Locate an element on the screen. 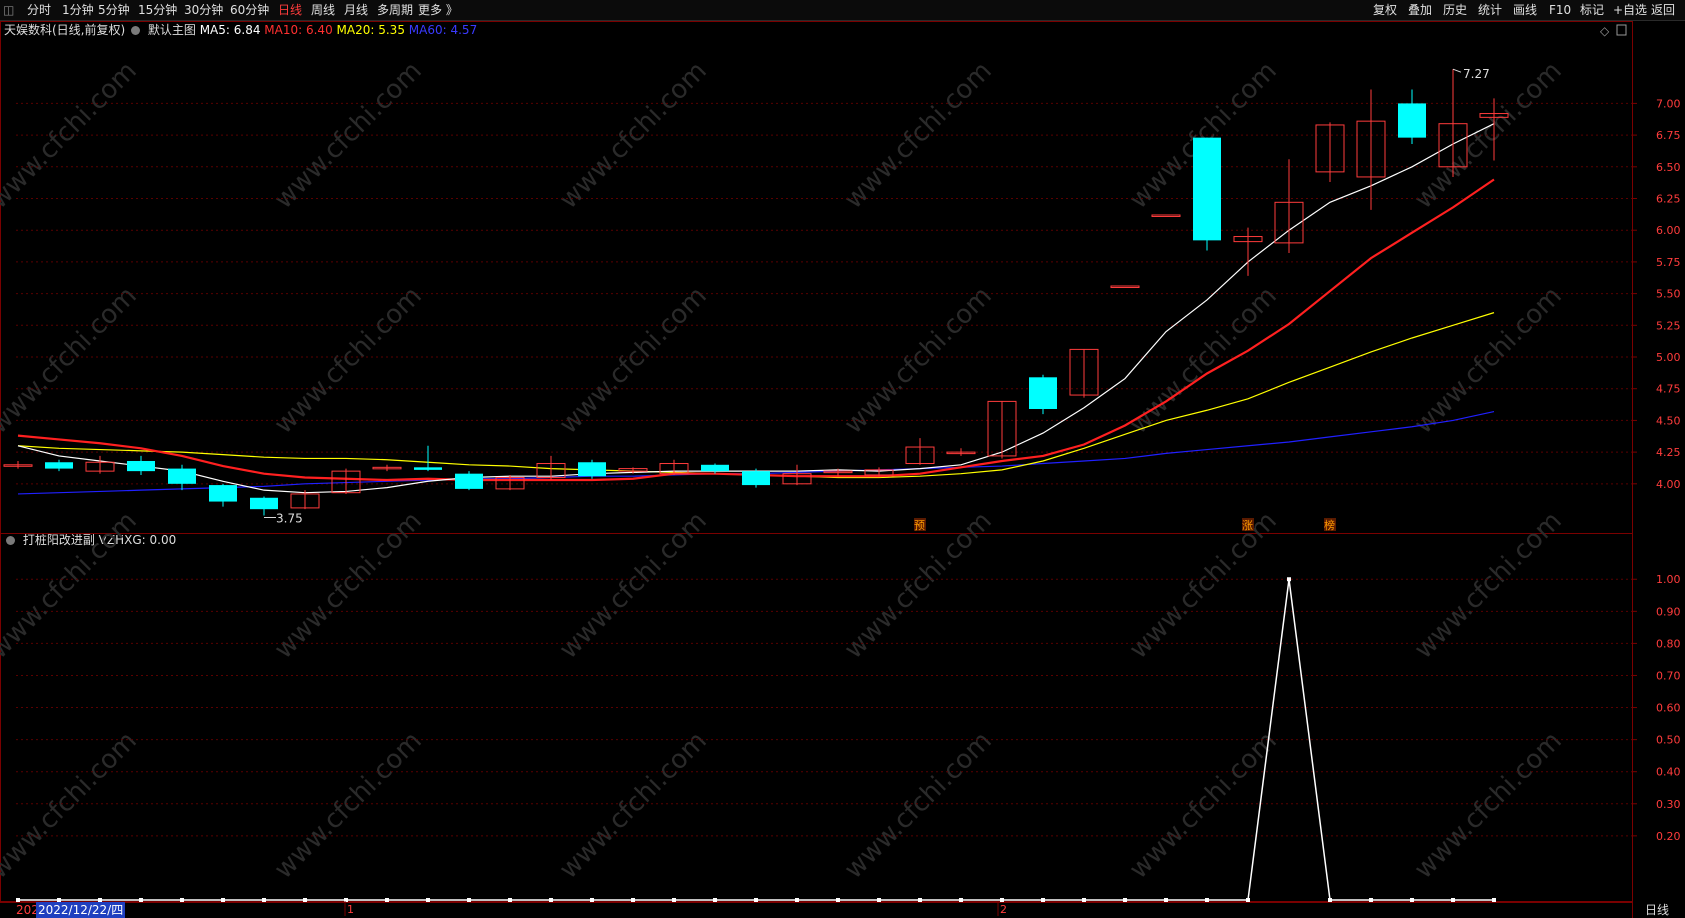  cursor-date: 2022/12/22/四 is located at coordinates (81, 910).